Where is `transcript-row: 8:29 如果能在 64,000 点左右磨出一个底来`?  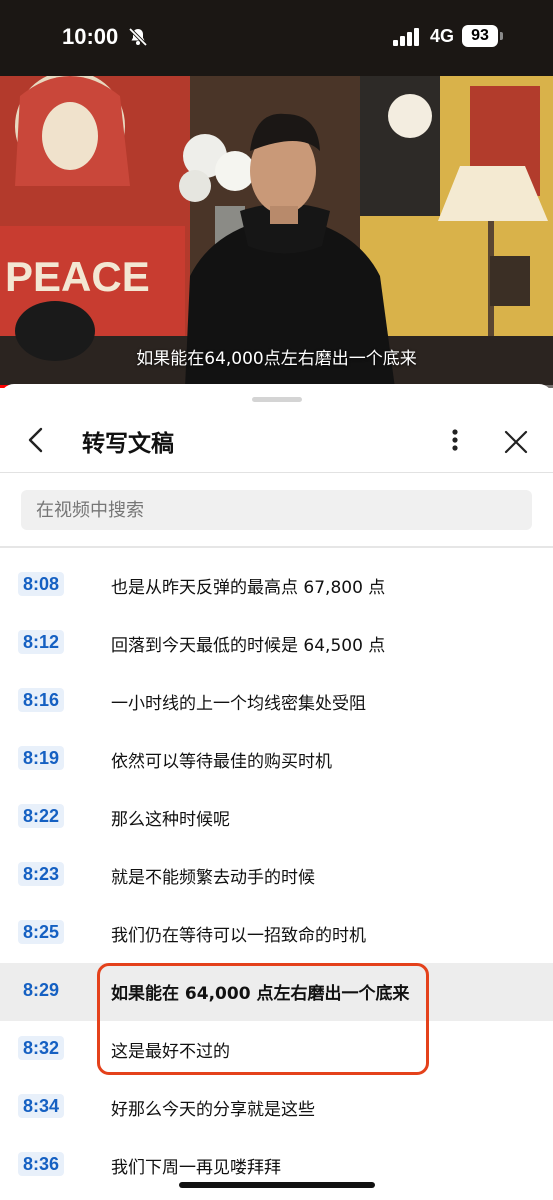
transcript-row: 8:29 如果能在 64,000 点左右磨出一个底来 is located at coordinates (276, 992).